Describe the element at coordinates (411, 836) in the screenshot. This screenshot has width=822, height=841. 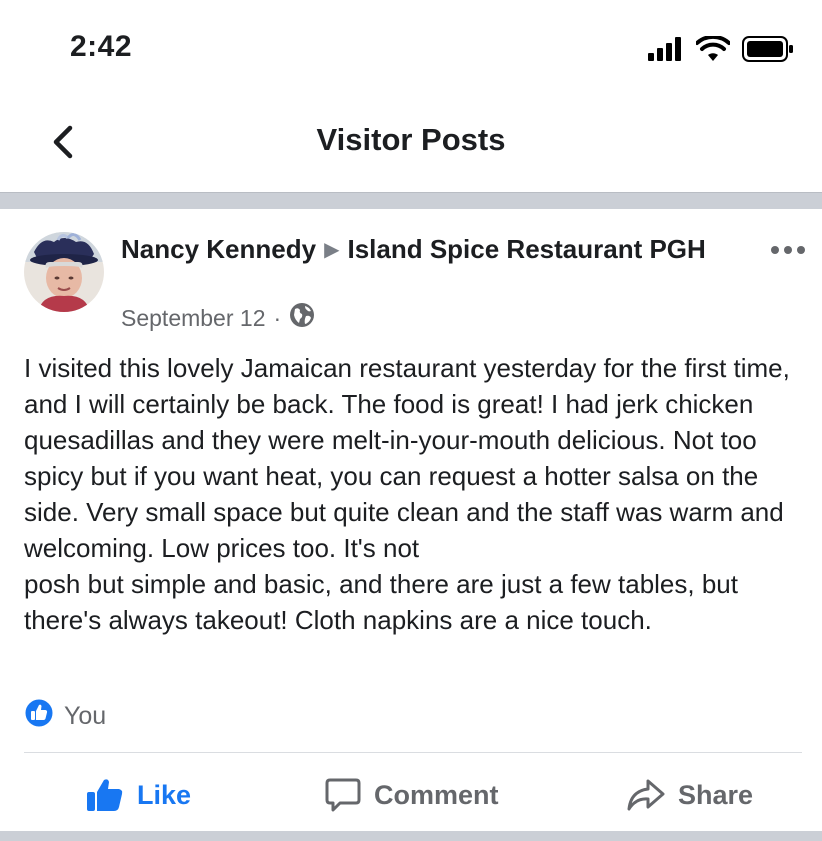
I see `bottom-divider` at that location.